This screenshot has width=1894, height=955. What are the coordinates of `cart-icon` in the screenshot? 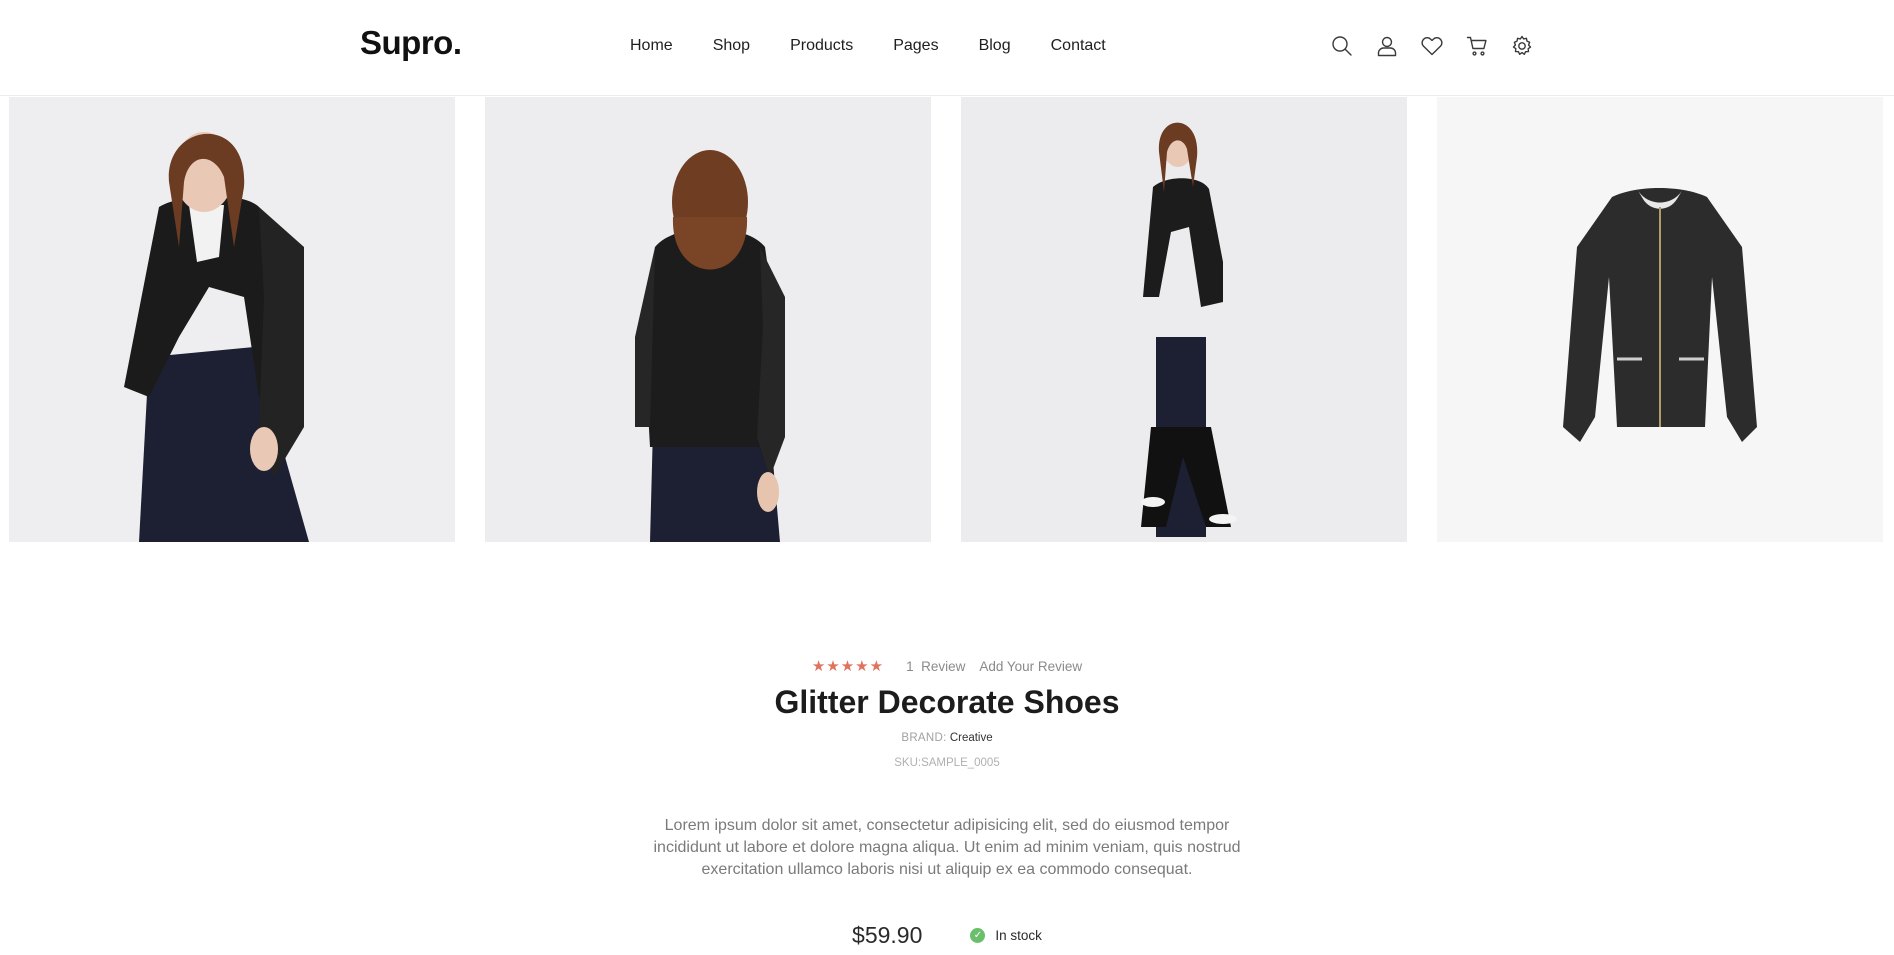 It's located at (1477, 46).